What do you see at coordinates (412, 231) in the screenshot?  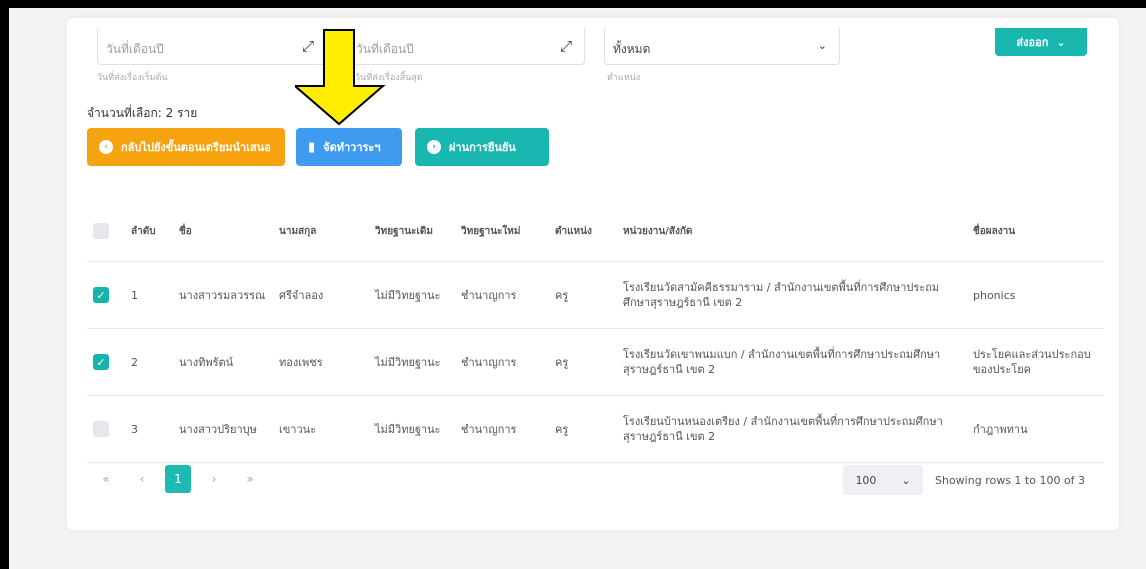 I see `col-old-rank: วิทยฐานะเดิม` at bounding box center [412, 231].